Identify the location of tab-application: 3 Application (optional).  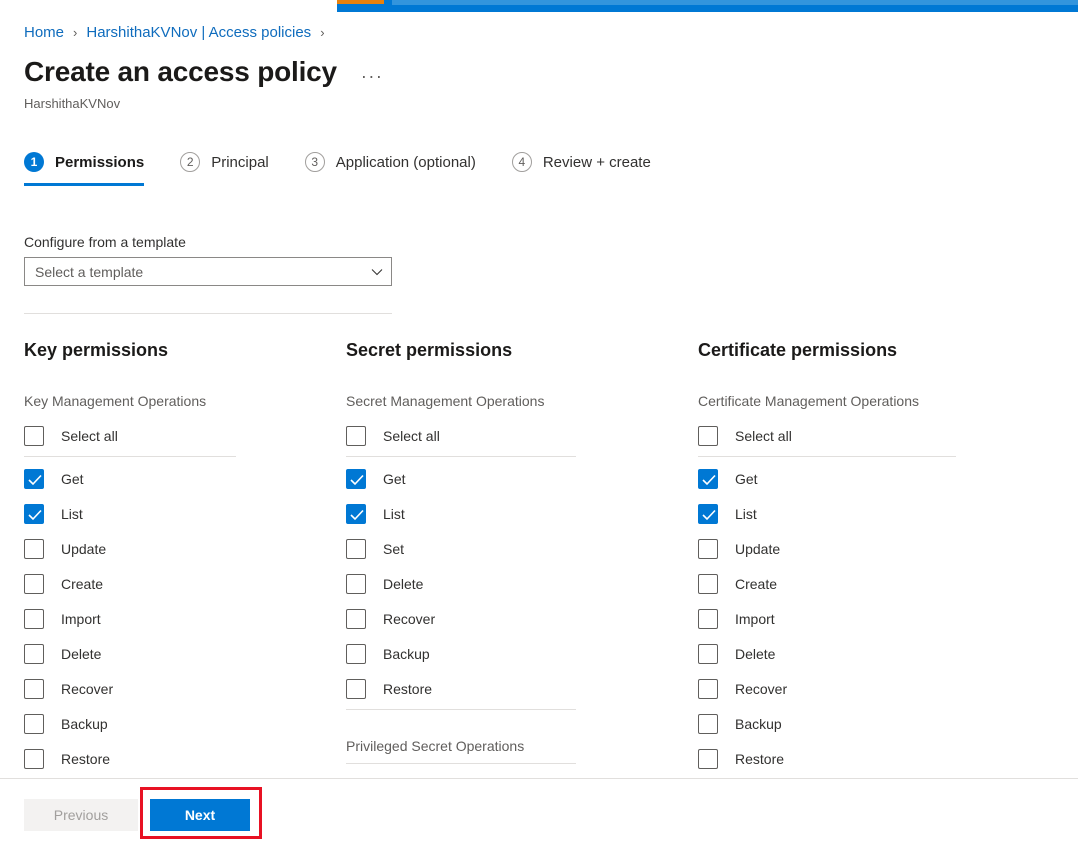
(390, 163).